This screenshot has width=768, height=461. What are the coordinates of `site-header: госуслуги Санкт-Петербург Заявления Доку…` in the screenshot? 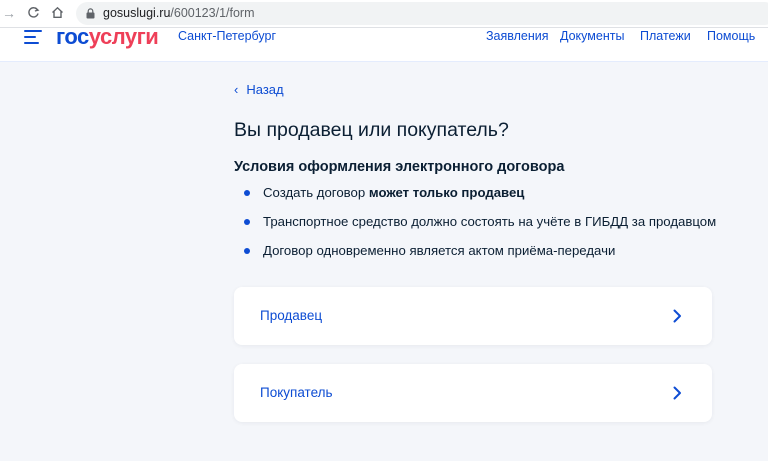 It's located at (384, 43).